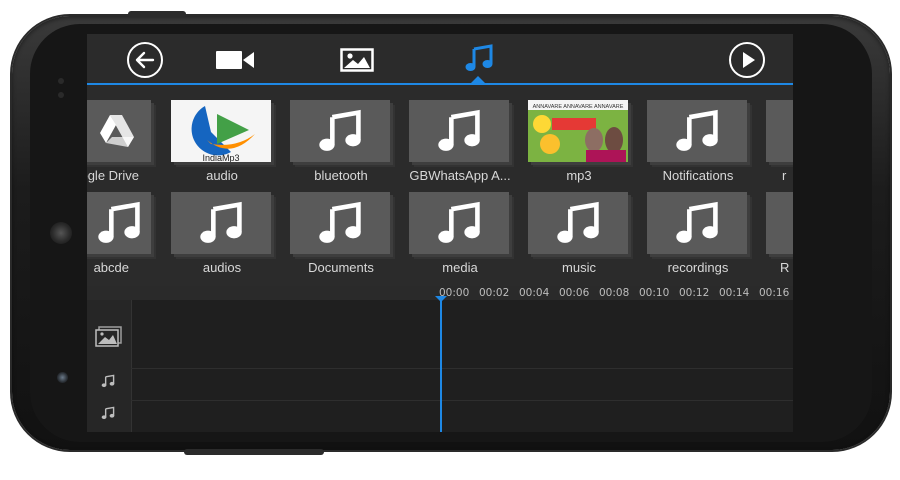  Describe the element at coordinates (440, 59) in the screenshot. I see `top-toolbar` at that location.